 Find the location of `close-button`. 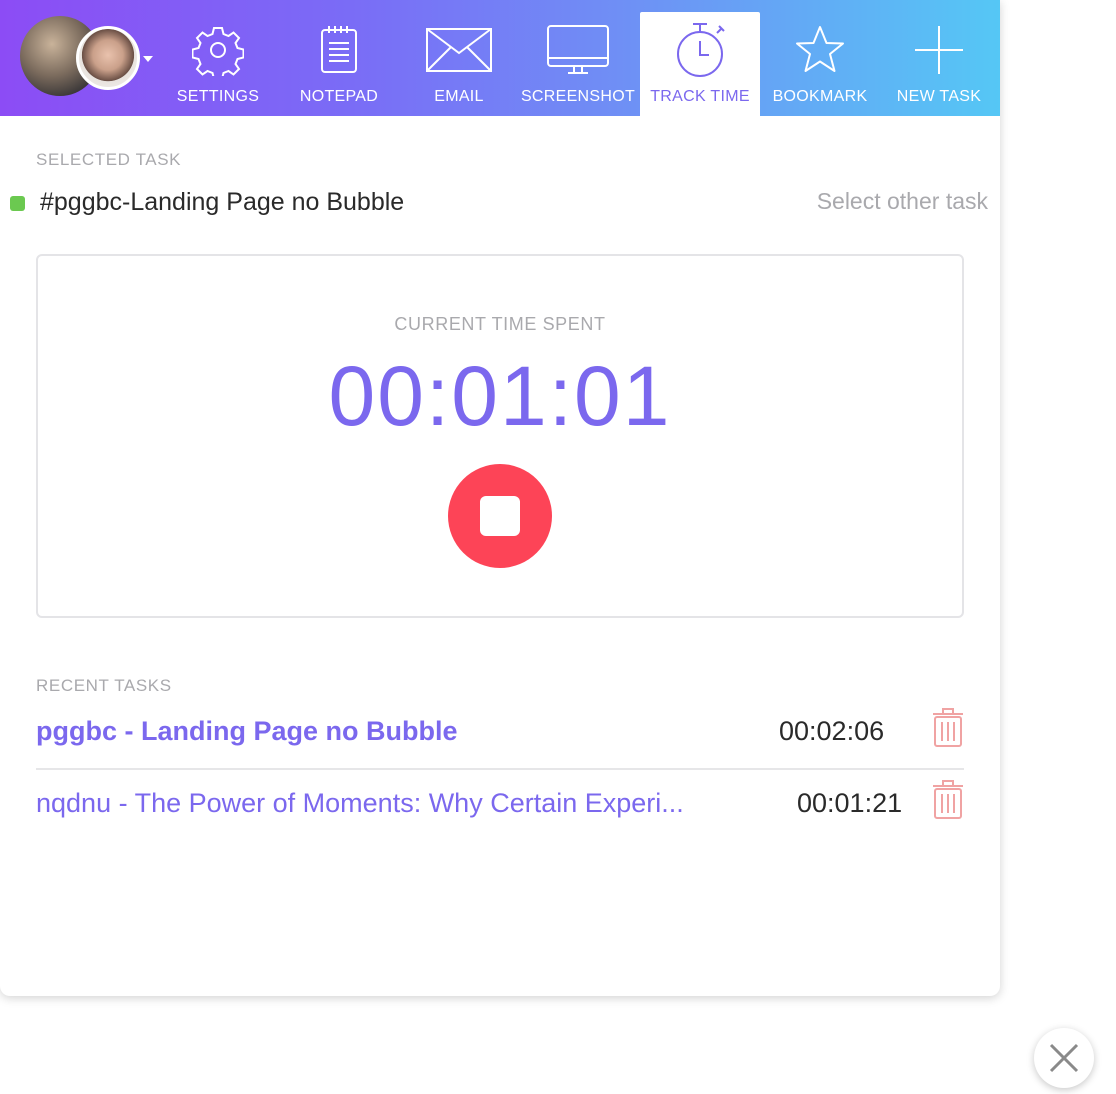

close-button is located at coordinates (1064, 1058).